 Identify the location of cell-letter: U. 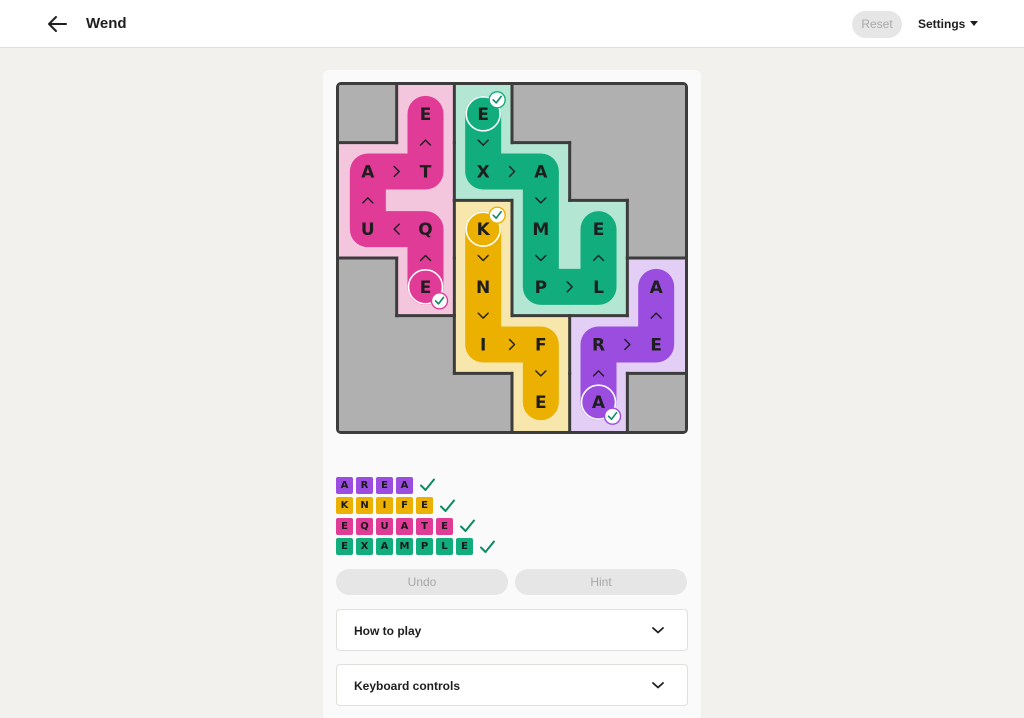
(368, 230).